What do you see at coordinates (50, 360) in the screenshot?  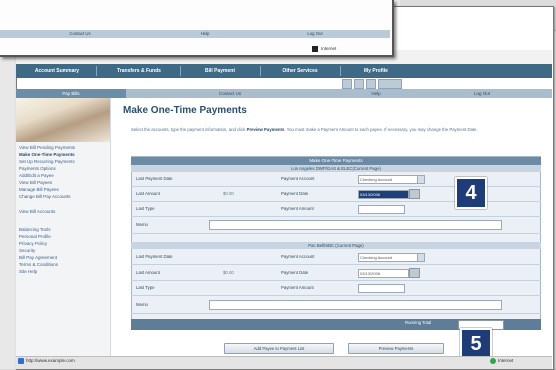 I see `status-text: http://www.example.com` at bounding box center [50, 360].